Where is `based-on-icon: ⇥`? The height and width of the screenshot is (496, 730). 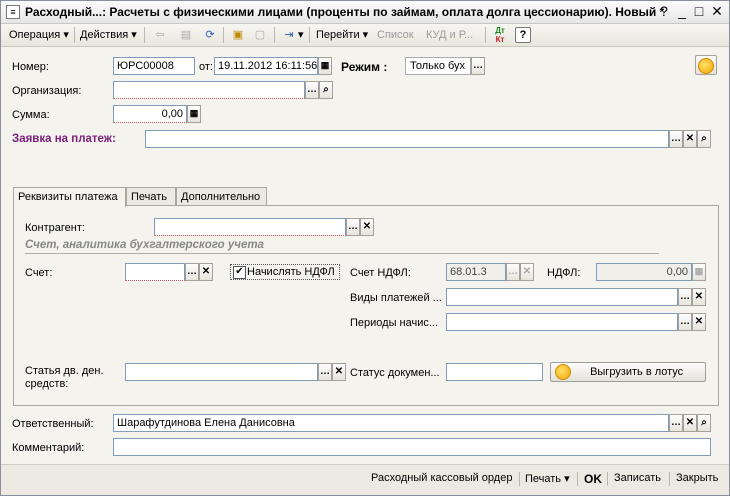 based-on-icon: ⇥ is located at coordinates (289, 35).